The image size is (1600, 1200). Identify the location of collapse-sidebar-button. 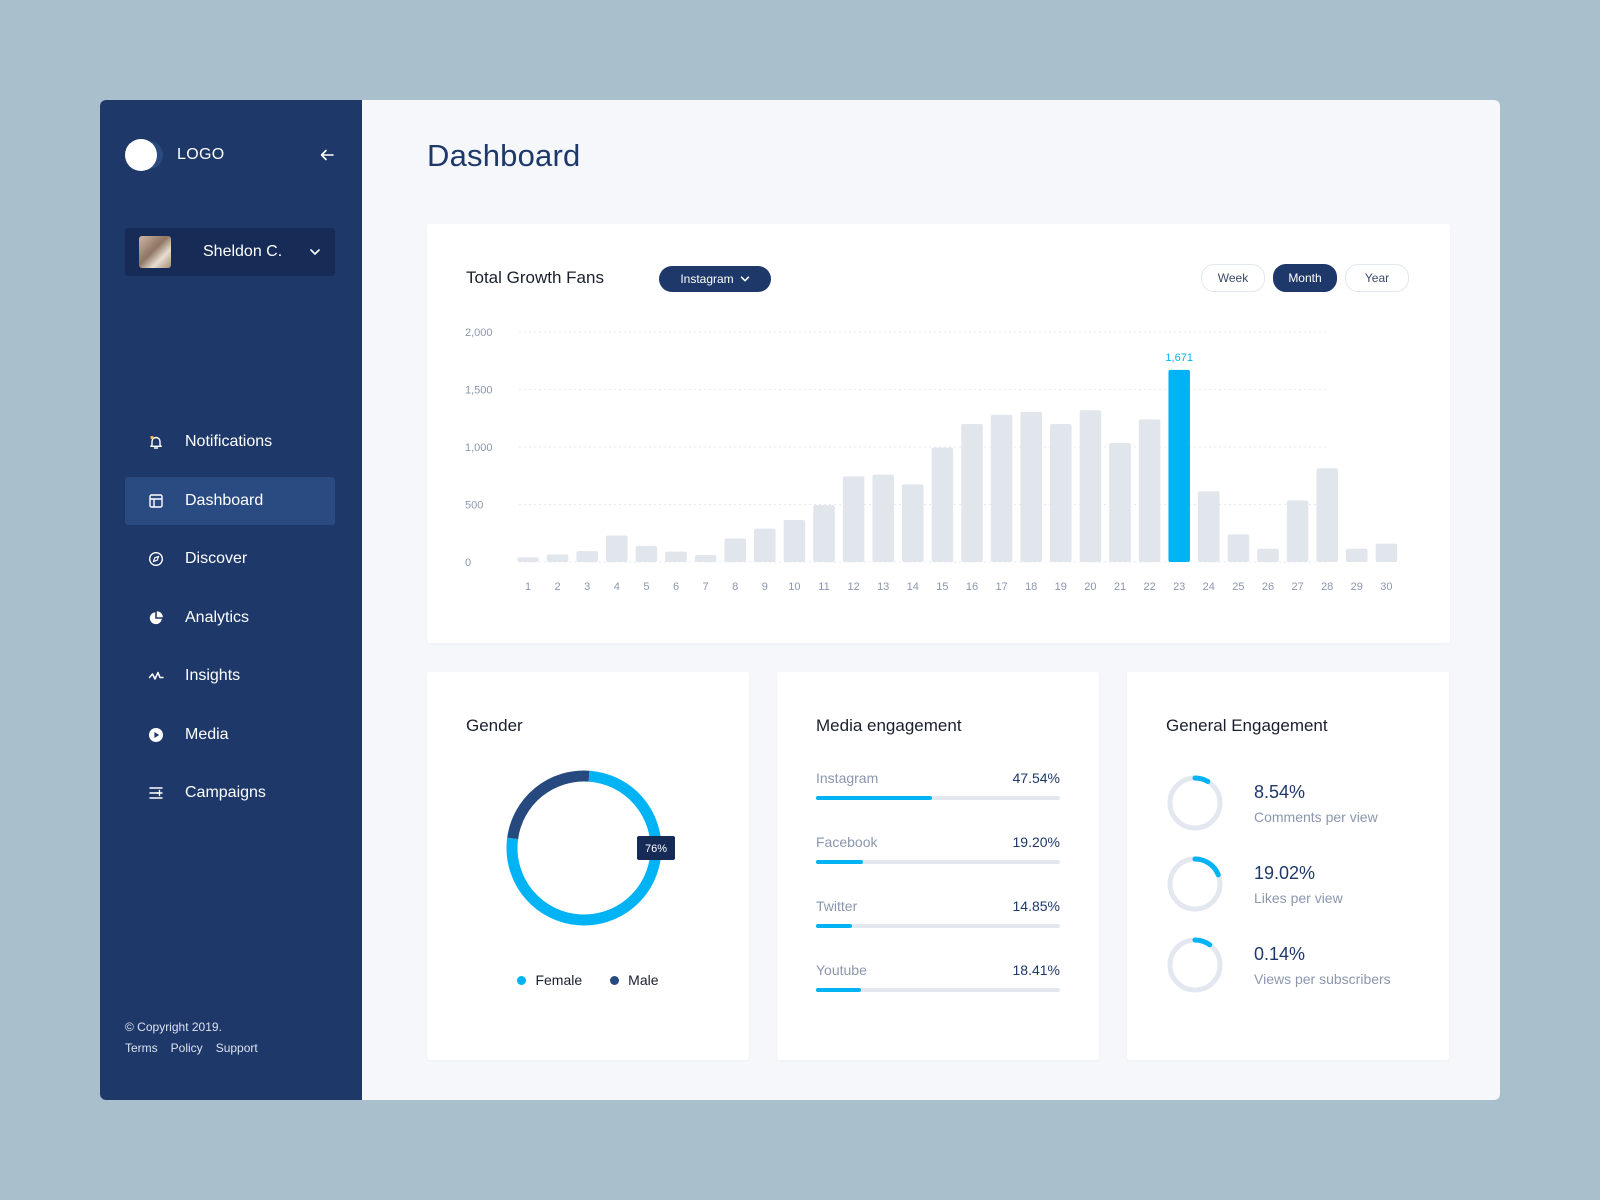
(327, 155).